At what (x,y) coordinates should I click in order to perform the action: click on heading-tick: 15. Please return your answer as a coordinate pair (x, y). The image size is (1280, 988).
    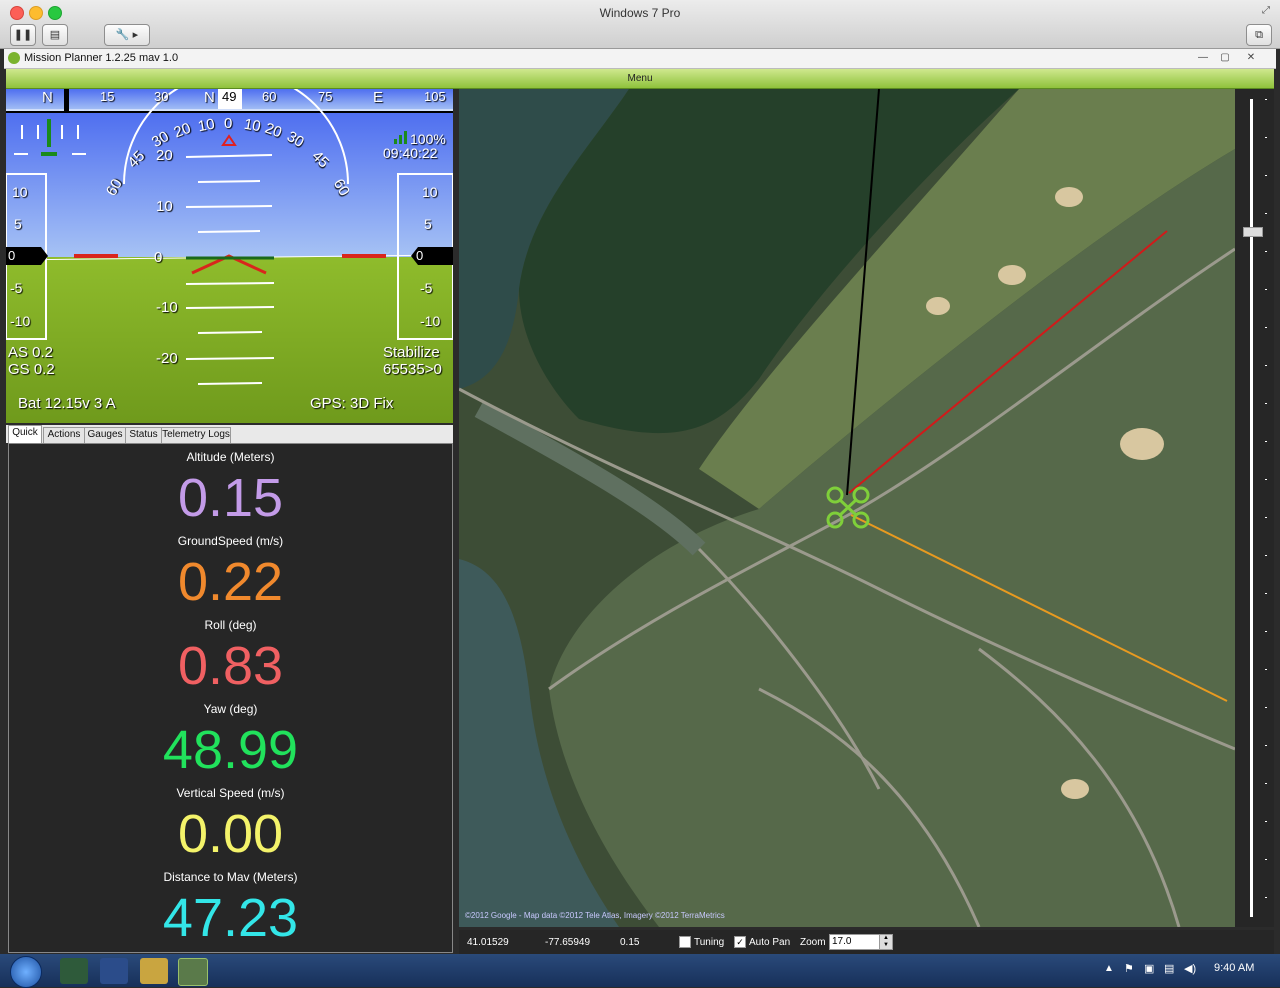
    Looking at the image, I should click on (107, 96).